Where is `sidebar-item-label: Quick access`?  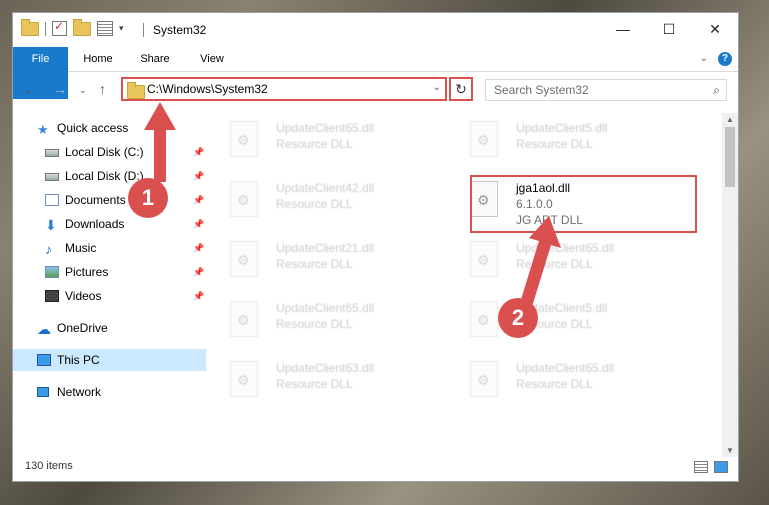 sidebar-item-label: Quick access is located at coordinates (93, 128).